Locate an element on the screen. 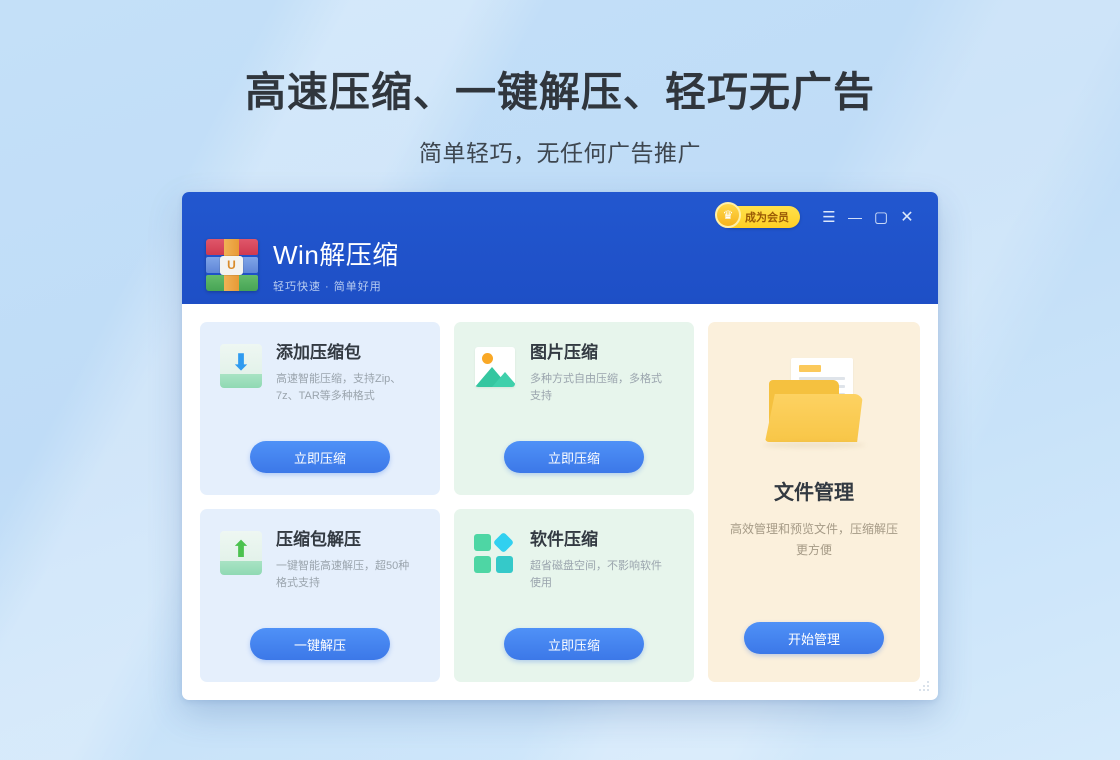 This screenshot has height=760, width=1120. titlebar-controls: ♛ 成为会员 ☰ — ▢ ✕ is located at coordinates (817, 216).